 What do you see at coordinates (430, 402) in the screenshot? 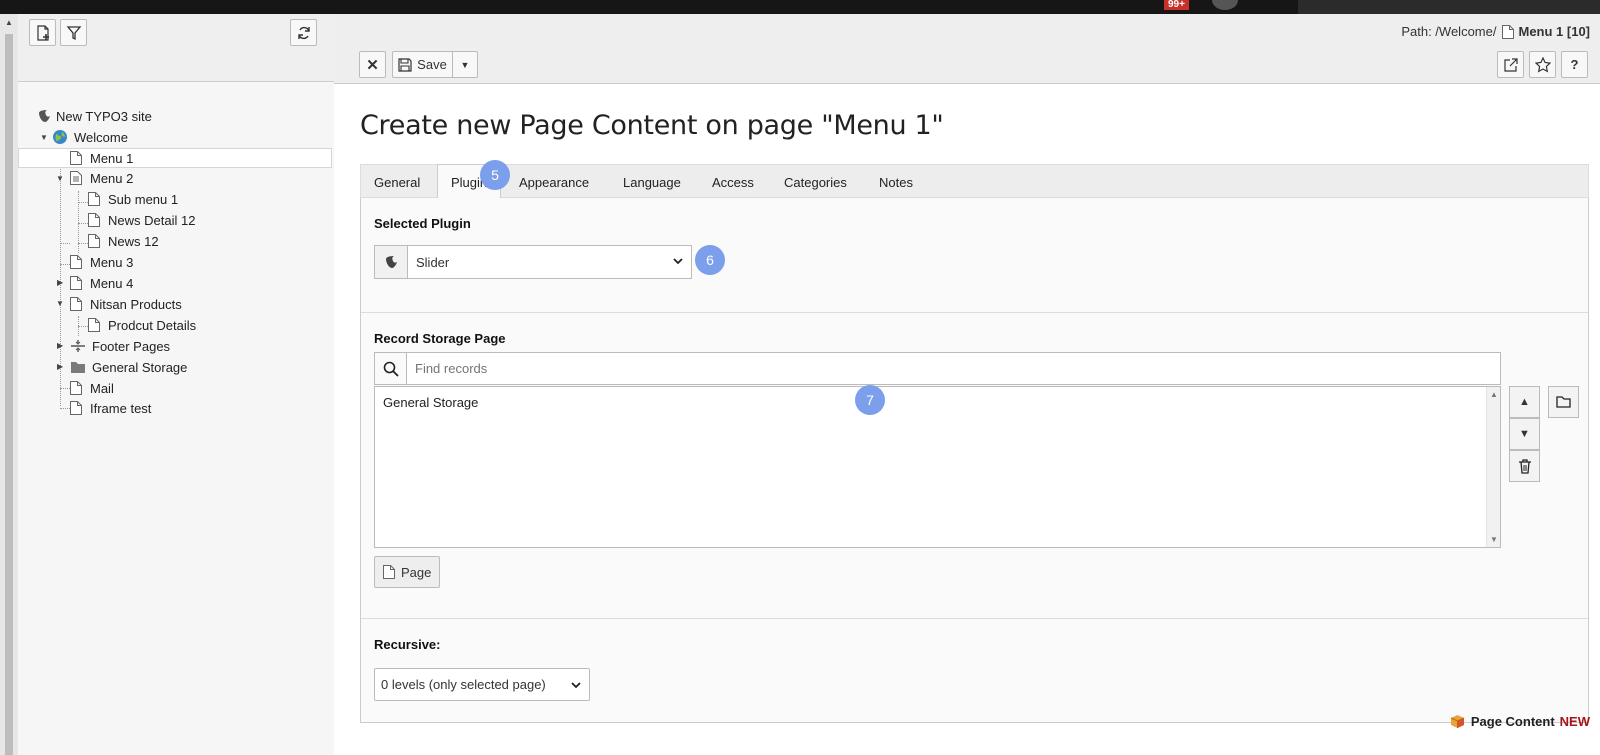
I see `list-item: General Storage` at bounding box center [430, 402].